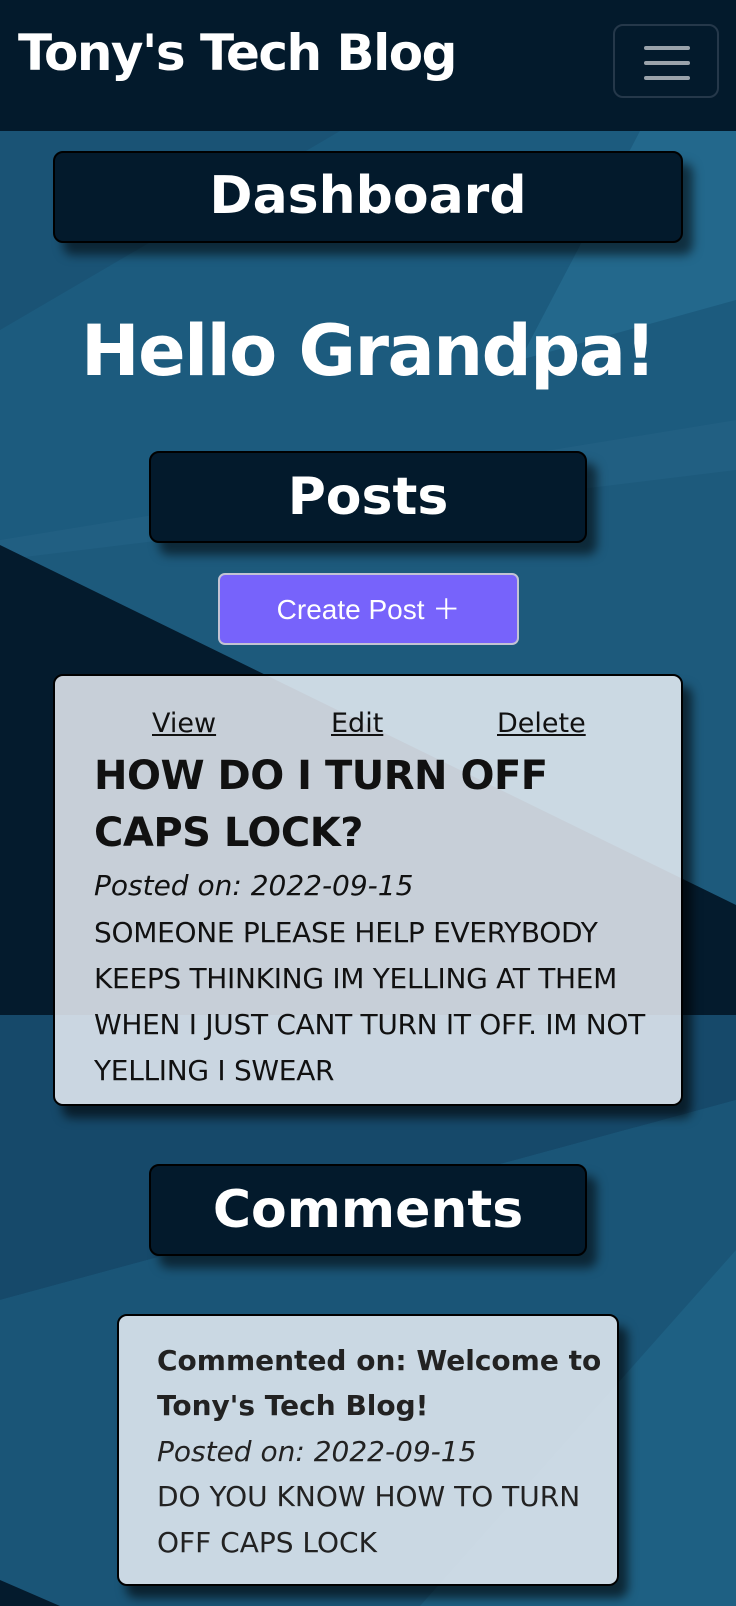 This screenshot has width=736, height=1606. I want to click on comments-heading: Comments, so click(368, 1210).